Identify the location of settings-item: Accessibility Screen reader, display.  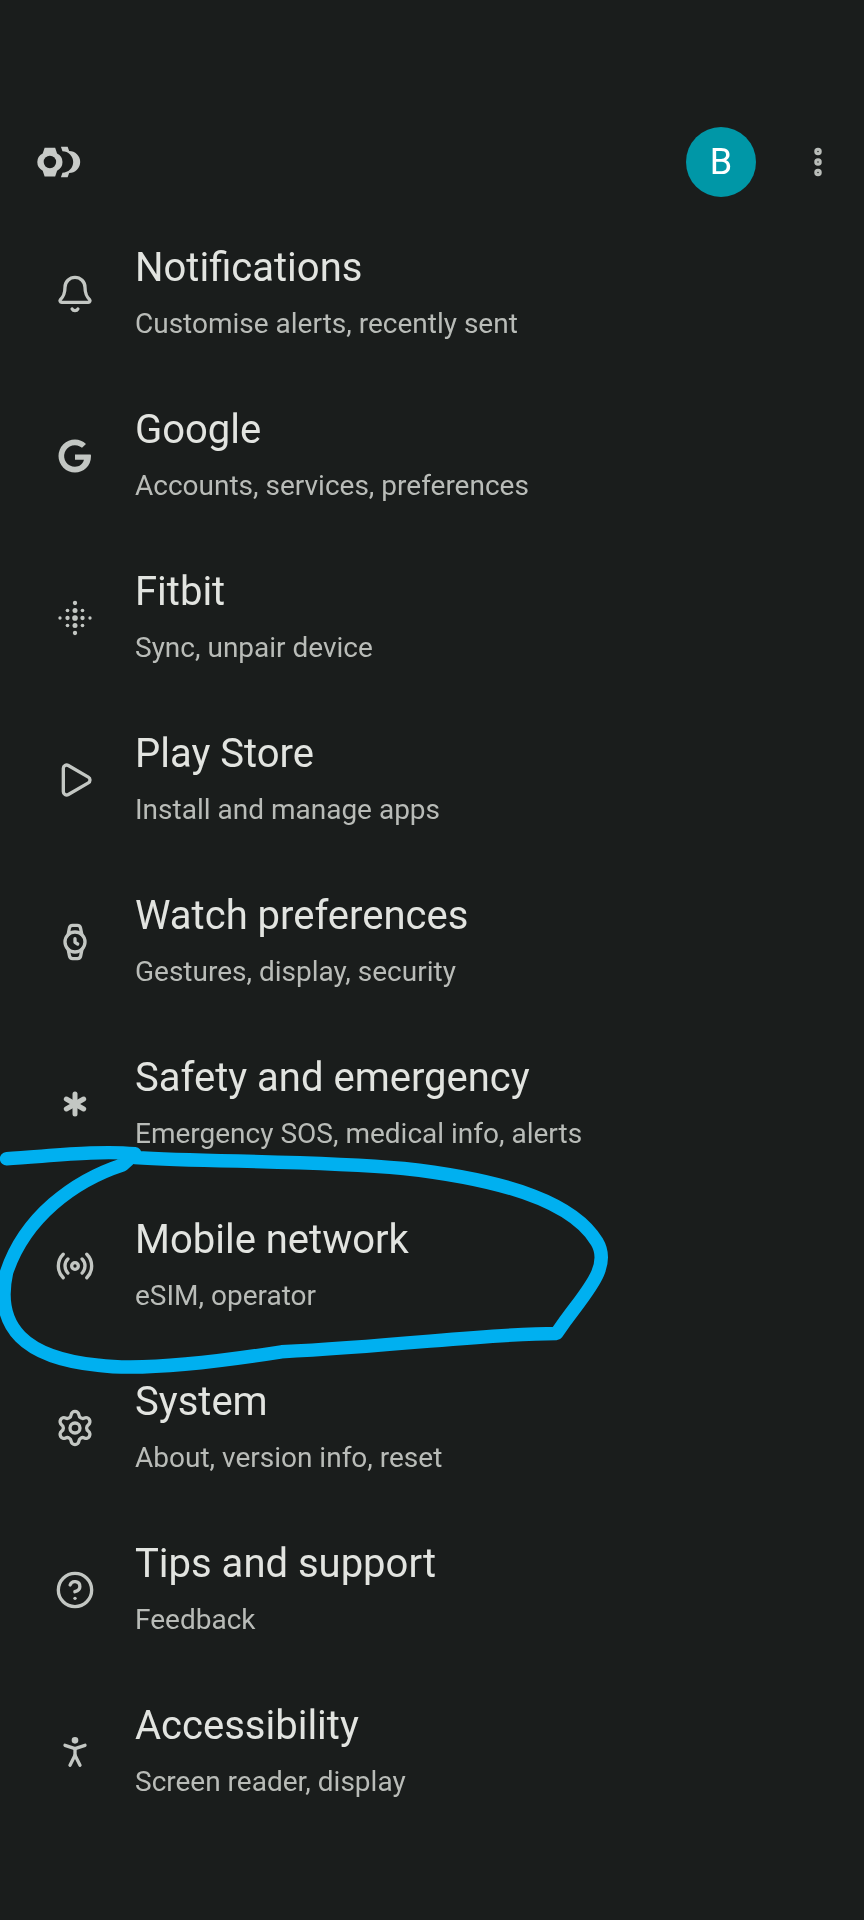
(432, 1752).